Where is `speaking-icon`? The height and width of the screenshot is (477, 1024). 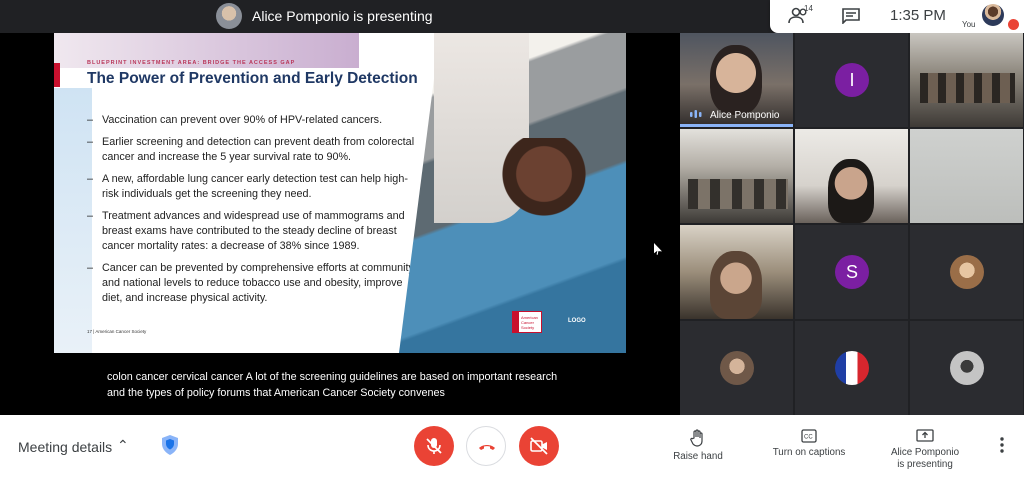 speaking-icon is located at coordinates (696, 114).